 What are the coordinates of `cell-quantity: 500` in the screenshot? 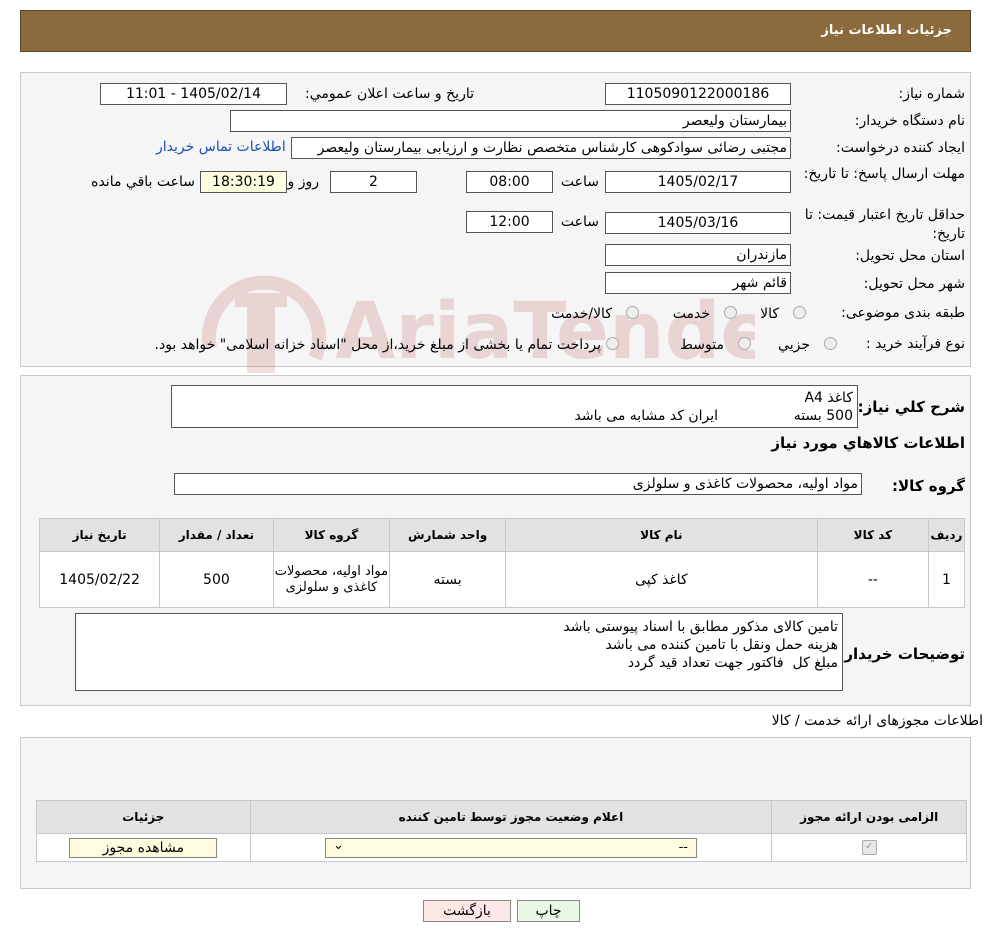 It's located at (216, 579).